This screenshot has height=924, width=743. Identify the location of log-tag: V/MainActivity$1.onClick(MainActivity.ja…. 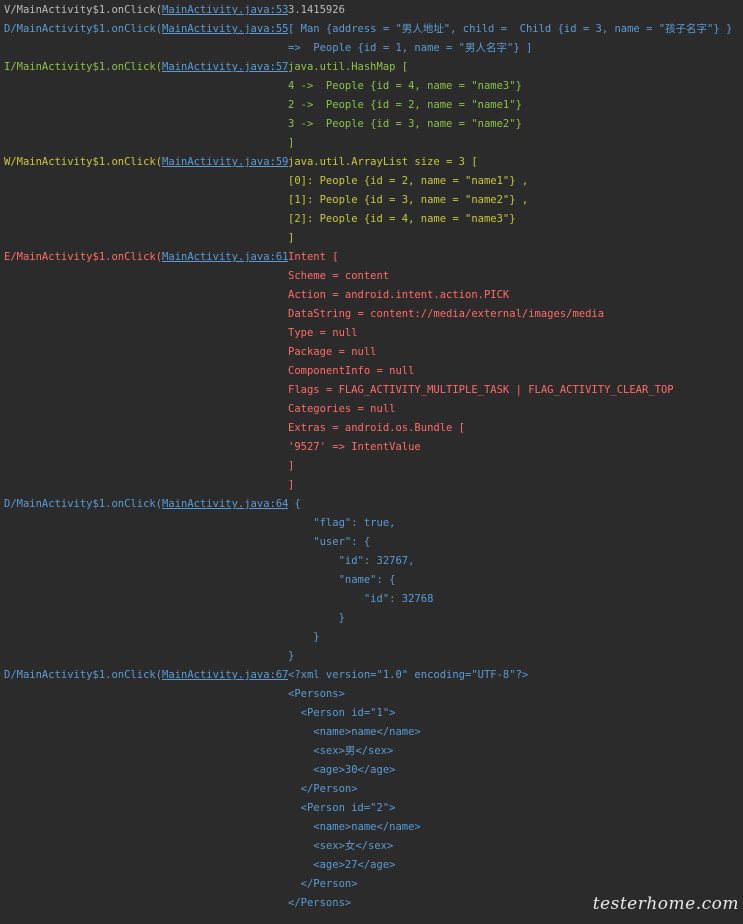
(144, 10).